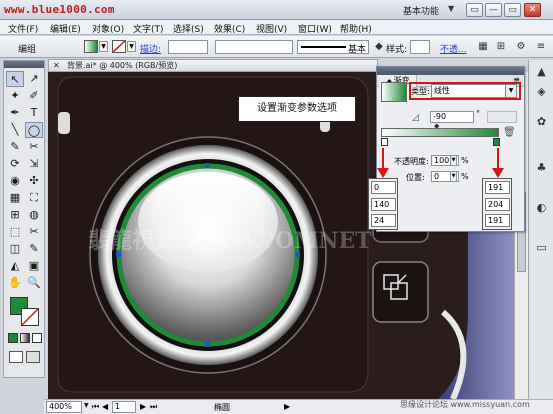 This screenshot has height=414, width=553. I want to click on zoom-dropdown-icon: ▼, so click(86, 405).